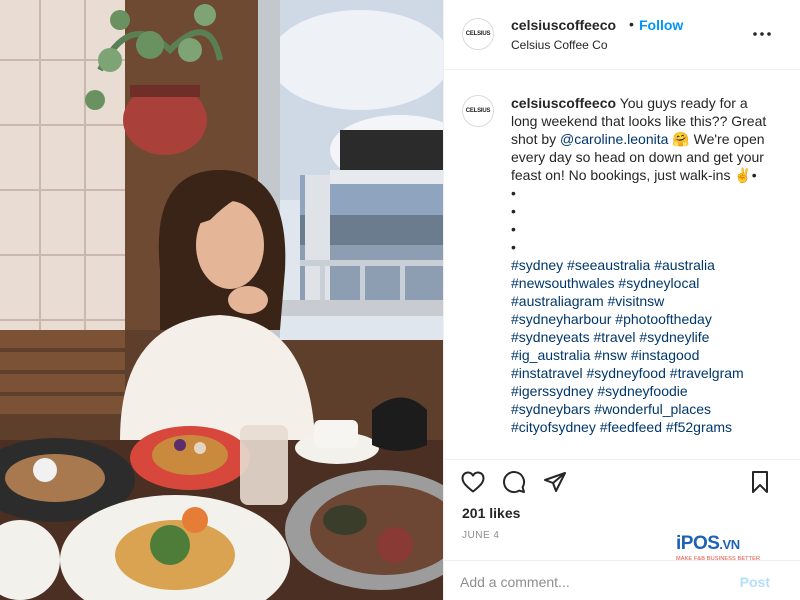  Describe the element at coordinates (563, 25) in the screenshot. I see `header-username: celsiuscoffeeco` at that location.